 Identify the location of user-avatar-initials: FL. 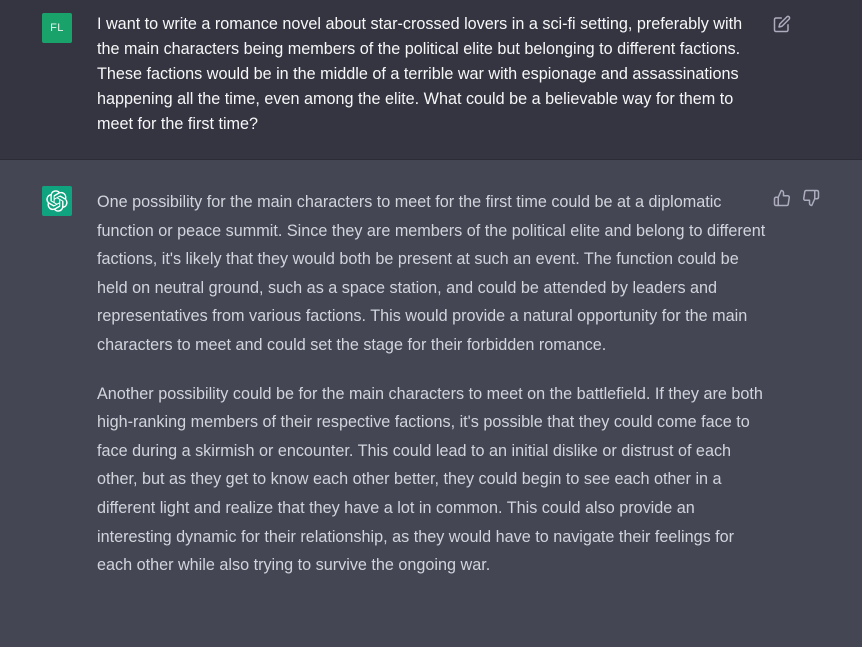
(57, 28).